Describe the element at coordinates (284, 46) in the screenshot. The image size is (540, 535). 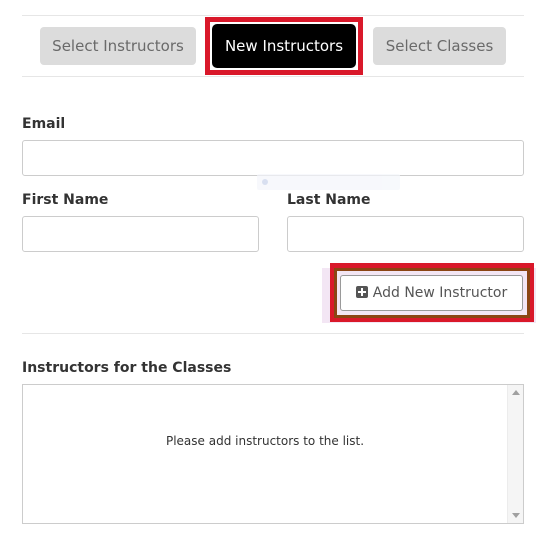
I see `tab-new-instructors: New Instructors` at that location.